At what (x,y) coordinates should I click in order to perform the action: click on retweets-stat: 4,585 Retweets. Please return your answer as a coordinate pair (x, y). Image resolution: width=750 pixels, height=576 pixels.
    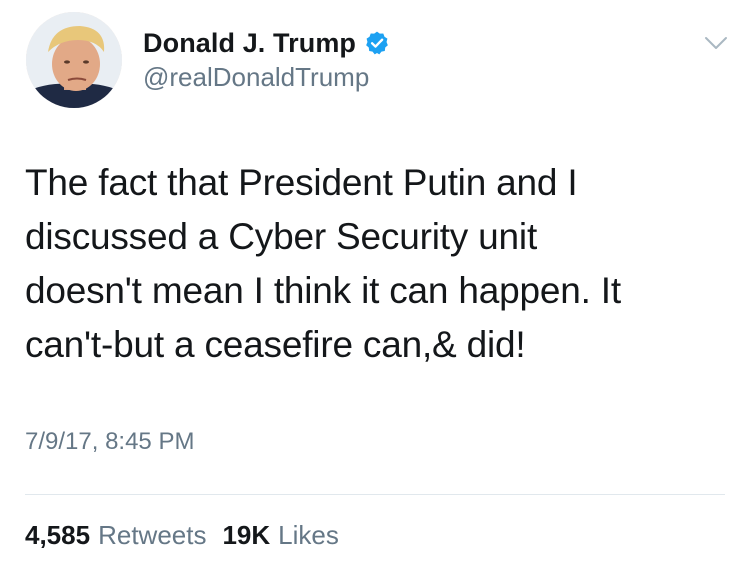
    Looking at the image, I should click on (115, 535).